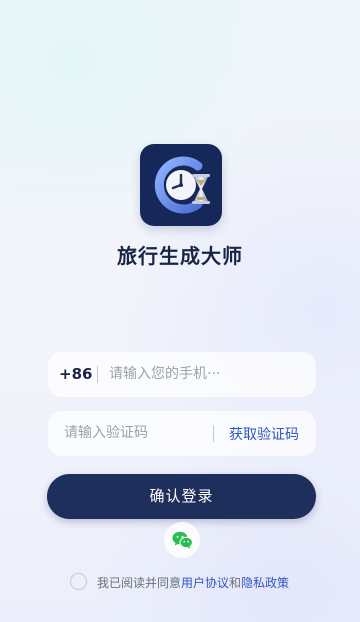  I want to click on verification-code-field: 获取验证码, so click(182, 433).